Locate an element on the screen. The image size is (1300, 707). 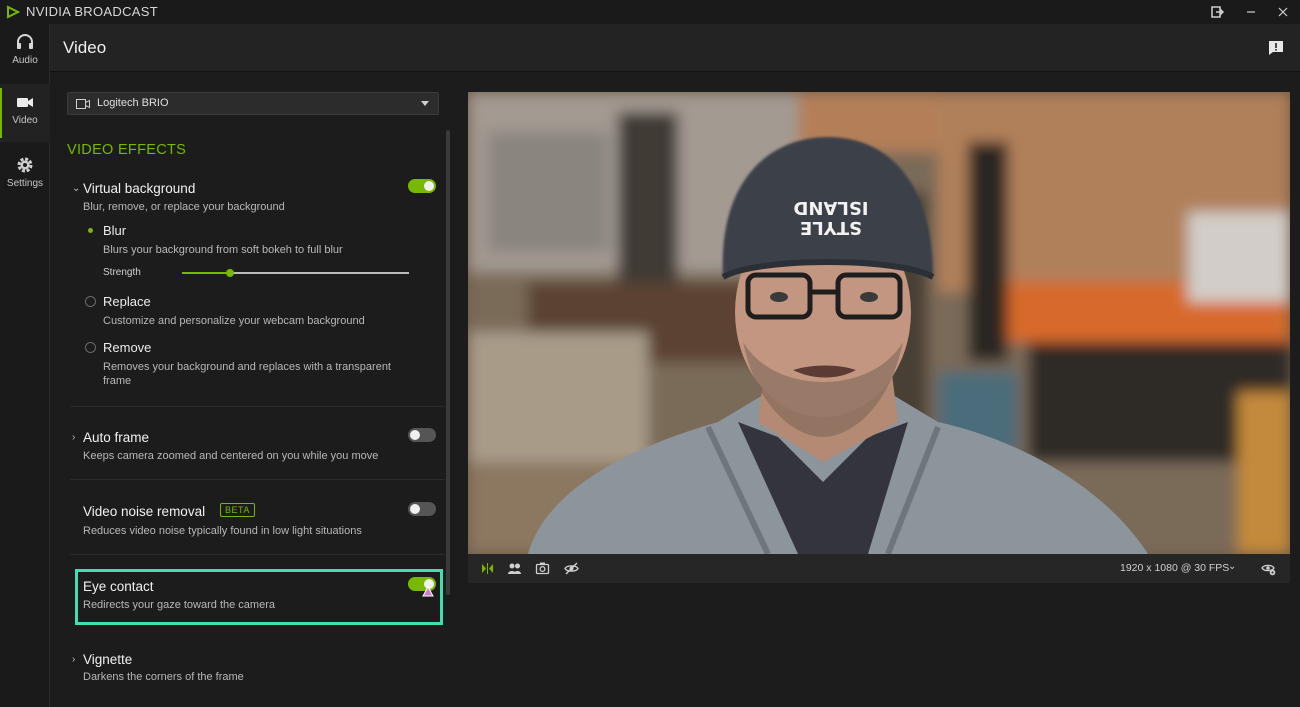
camera-icon is located at coordinates (25, 102).